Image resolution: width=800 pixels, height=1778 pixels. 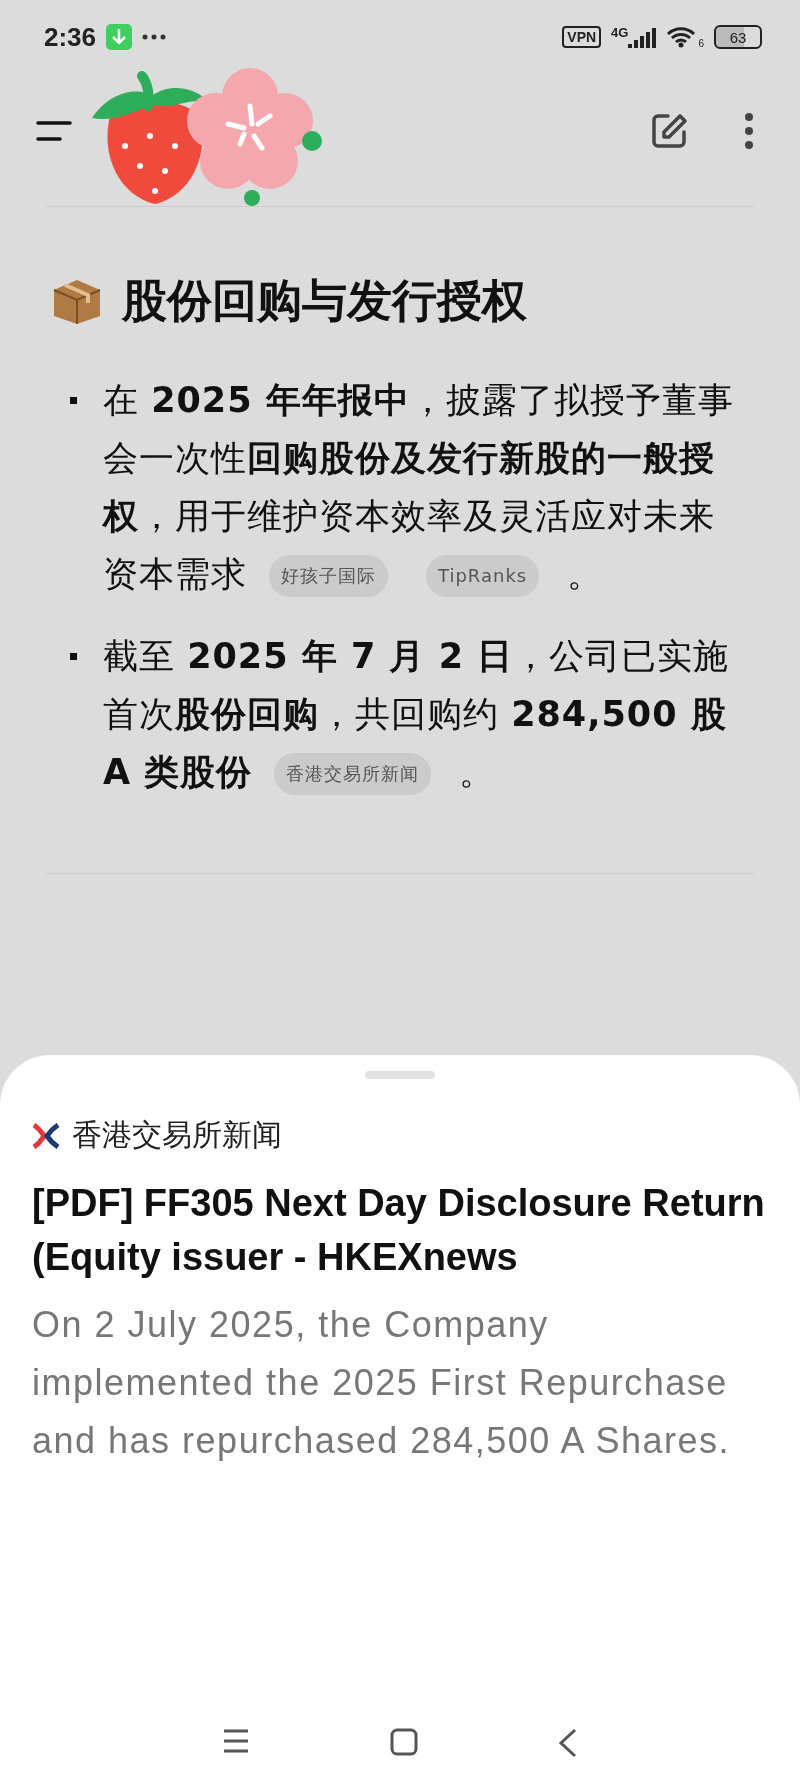 What do you see at coordinates (483, 576) in the screenshot?
I see `source-chip: TipRanks` at bounding box center [483, 576].